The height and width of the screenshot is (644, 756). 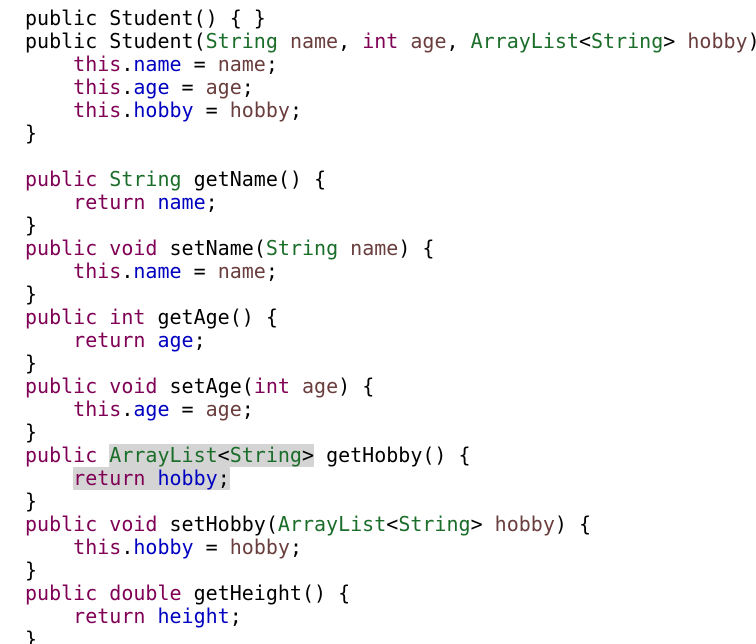 What do you see at coordinates (145, 593) in the screenshot?
I see `code-token: double` at bounding box center [145, 593].